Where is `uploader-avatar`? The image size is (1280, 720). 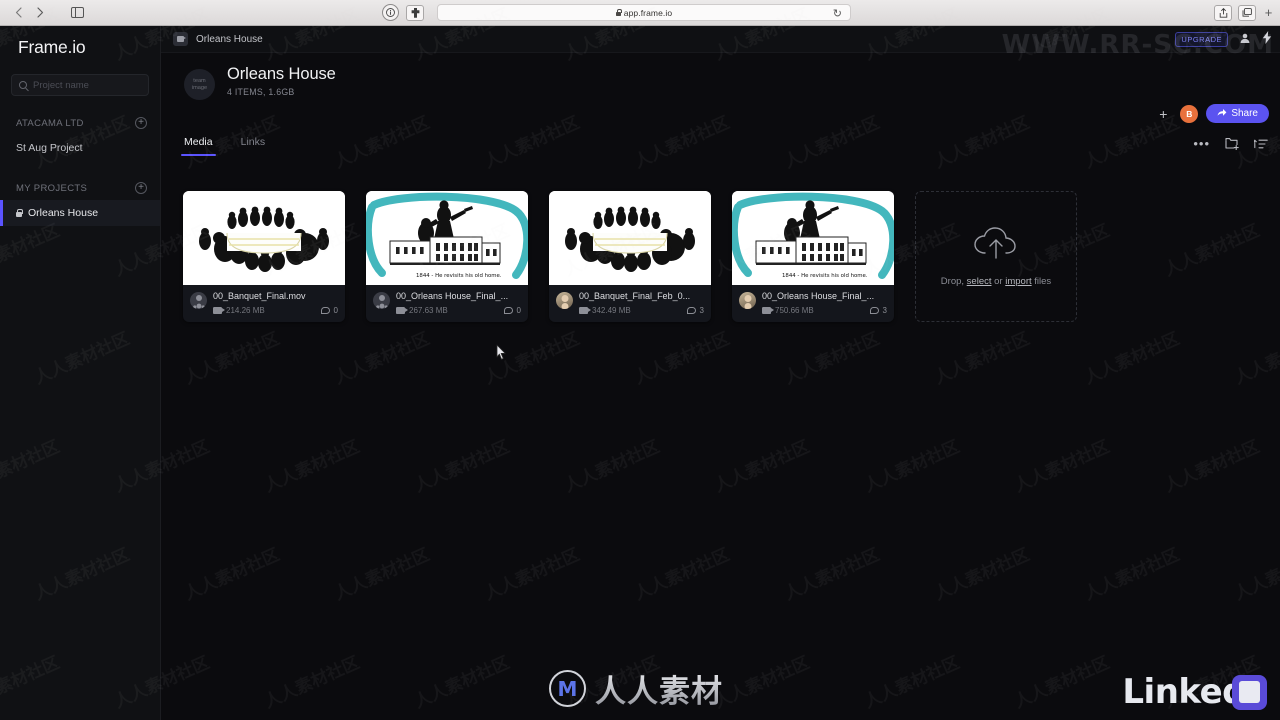
uploader-avatar is located at coordinates (564, 300).